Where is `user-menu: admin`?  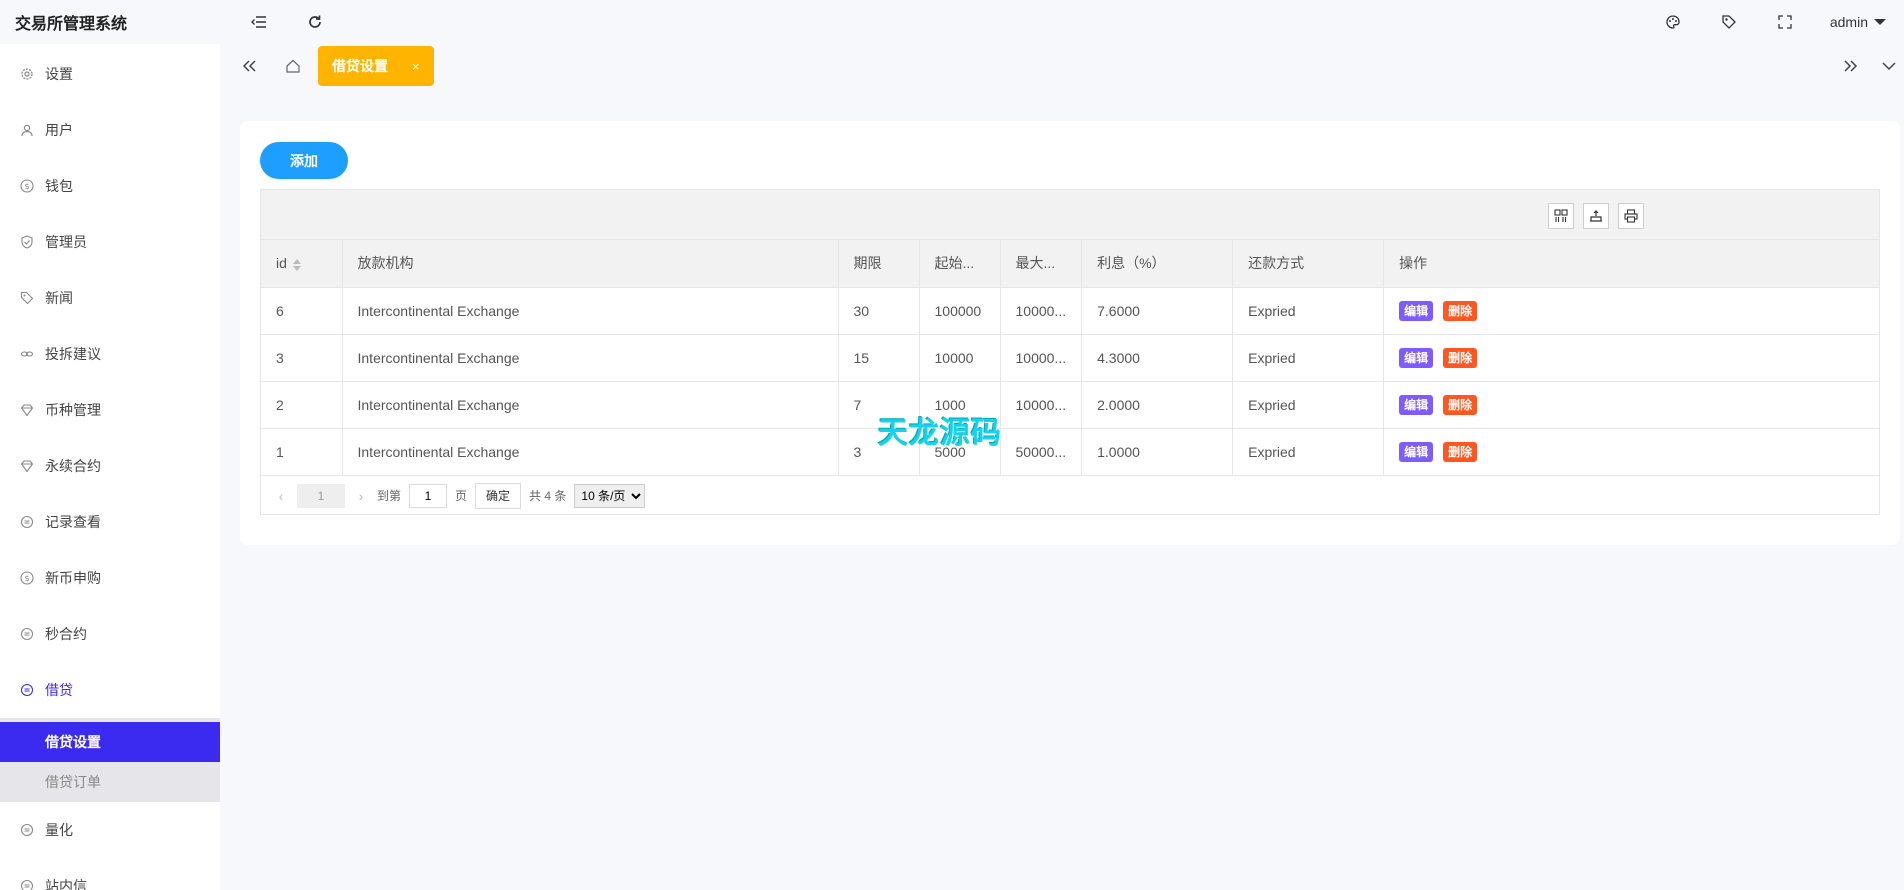
user-menu: admin is located at coordinates (1858, 22).